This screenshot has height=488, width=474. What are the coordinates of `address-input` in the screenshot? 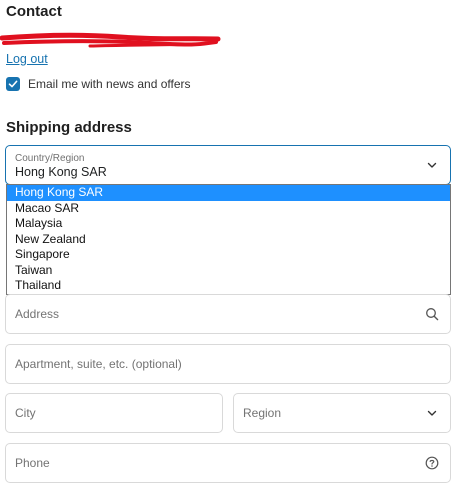 It's located at (228, 314).